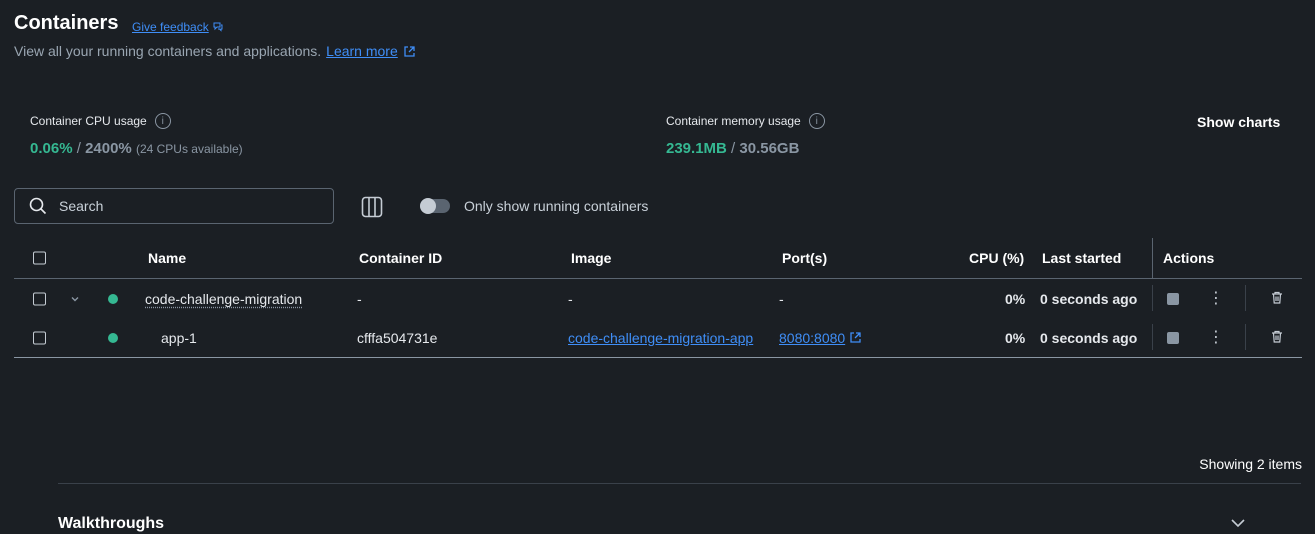 This screenshot has height=534, width=1315. What do you see at coordinates (556, 206) in the screenshot?
I see `running-only-label: Only show running containers` at bounding box center [556, 206].